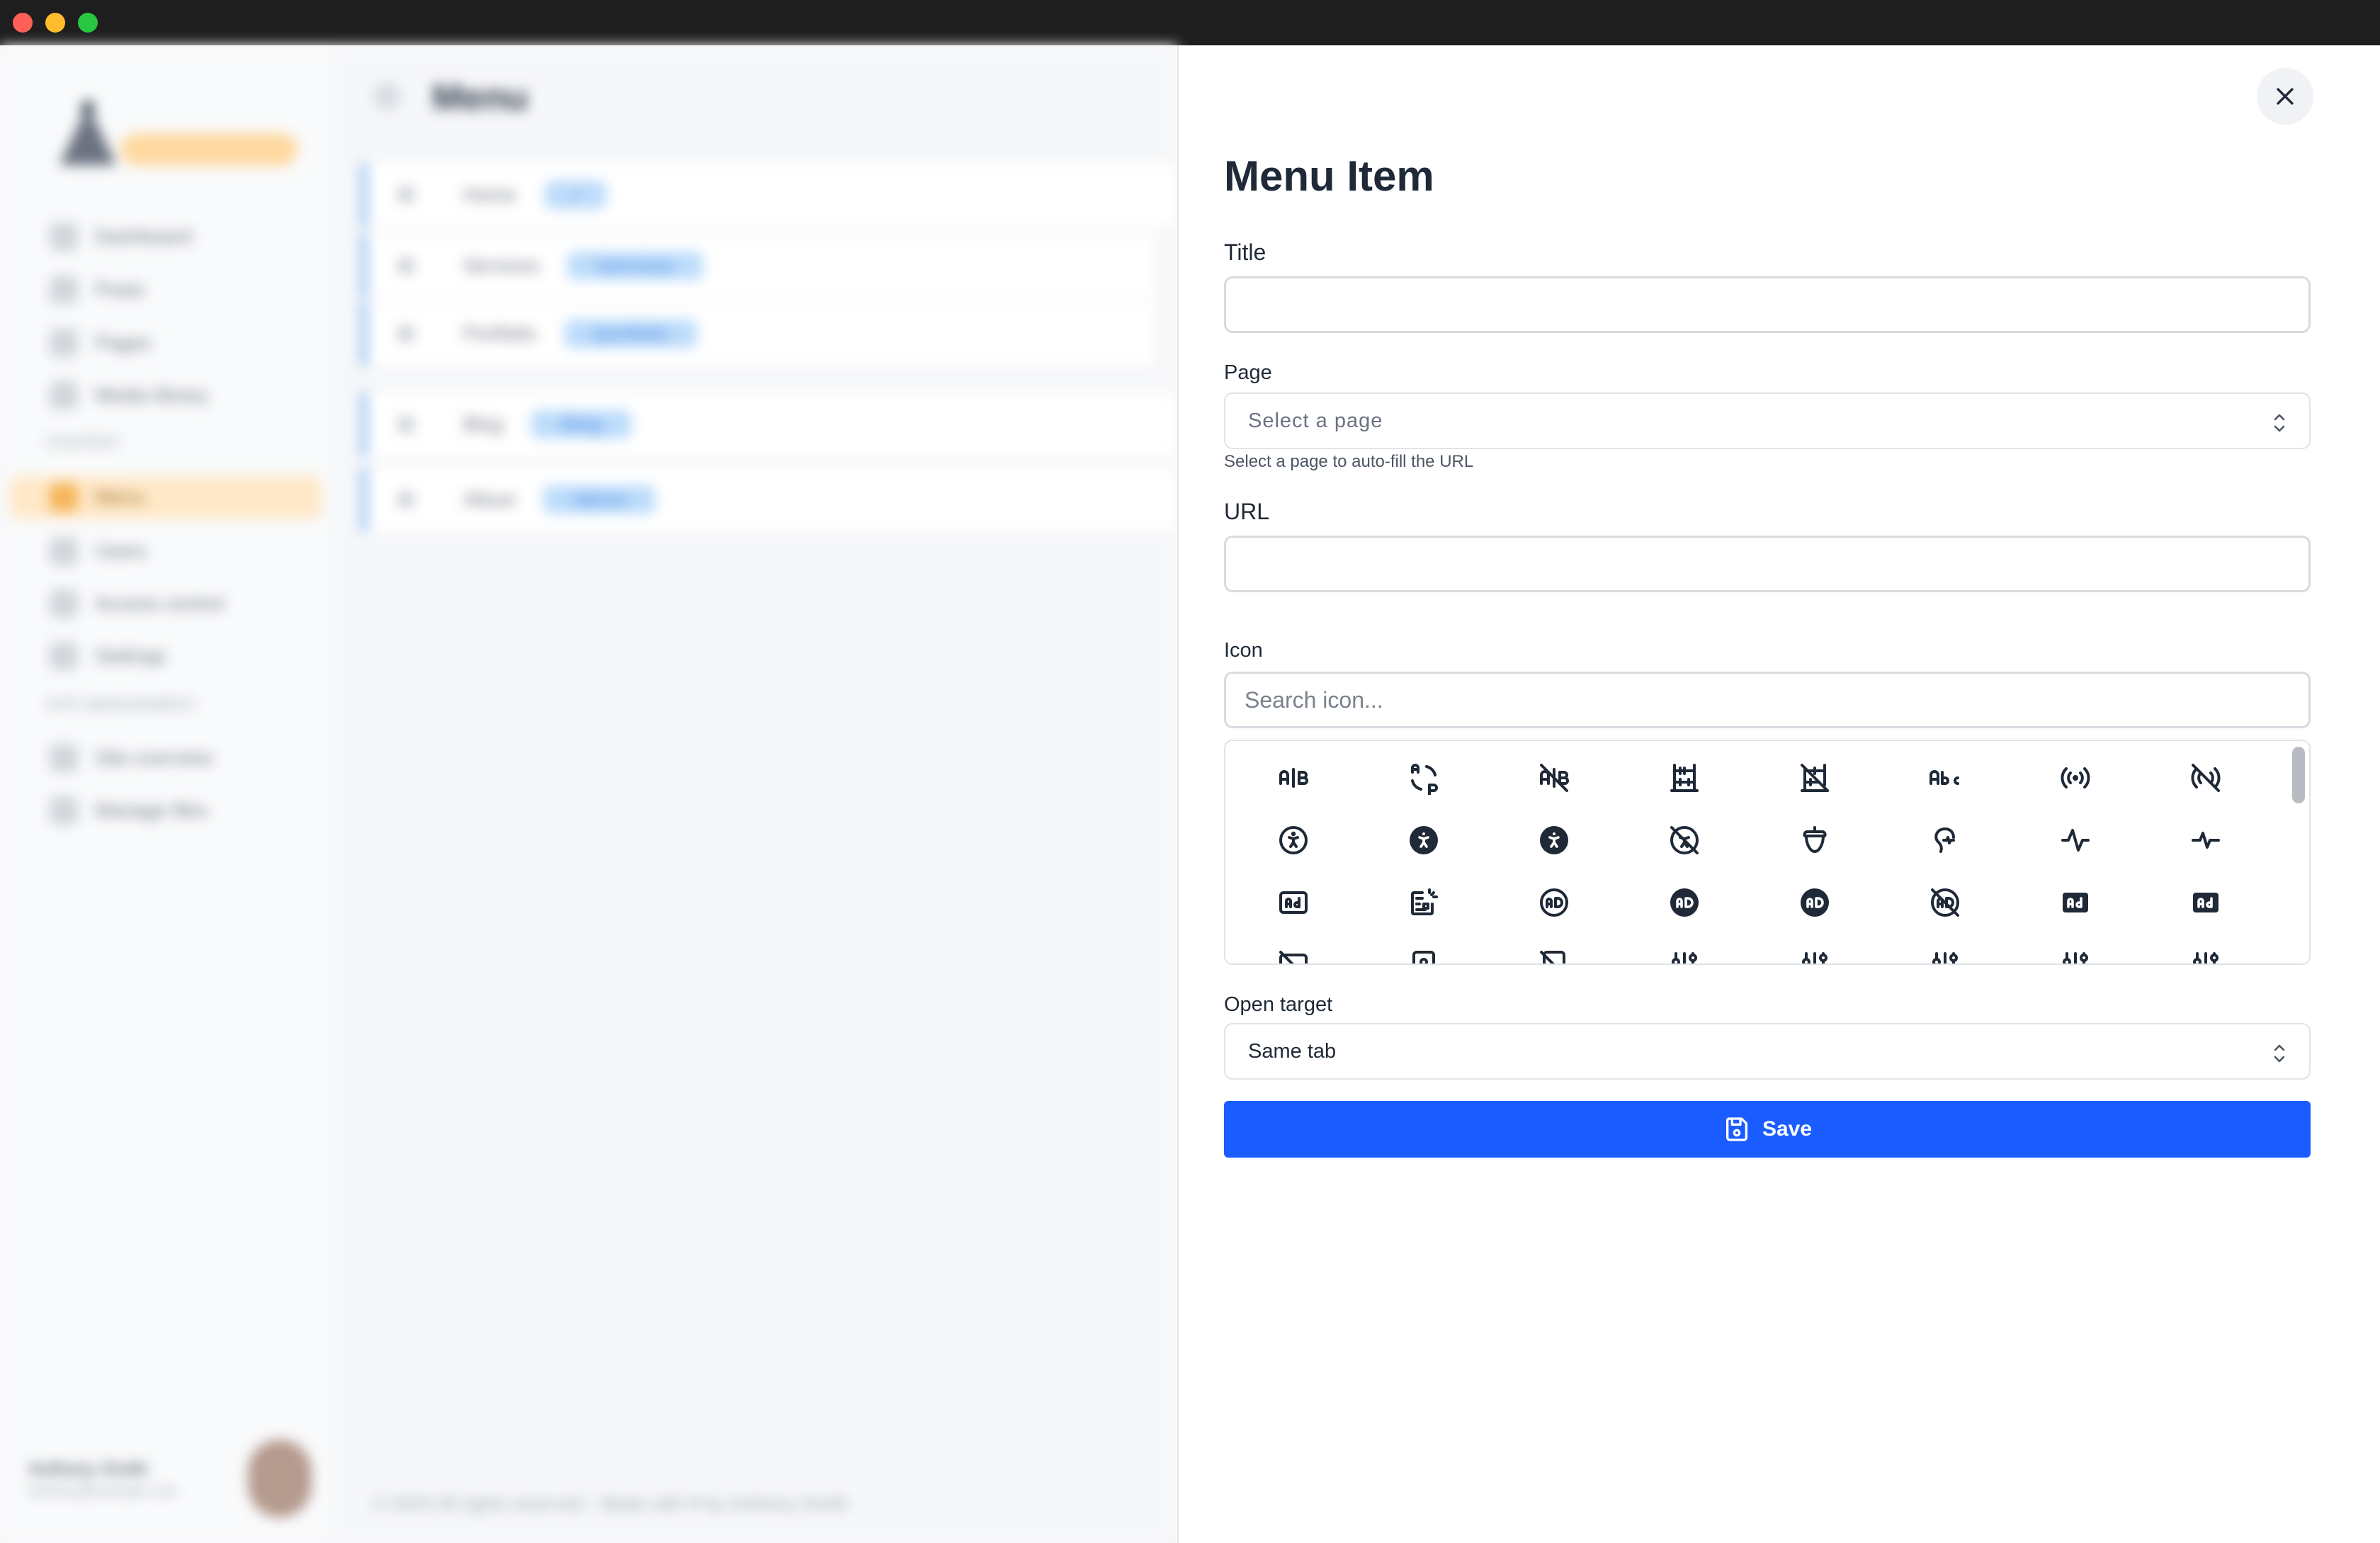 This screenshot has width=2380, height=1543. What do you see at coordinates (1554, 953) in the screenshot?
I see `address-book-off-icon` at bounding box center [1554, 953].